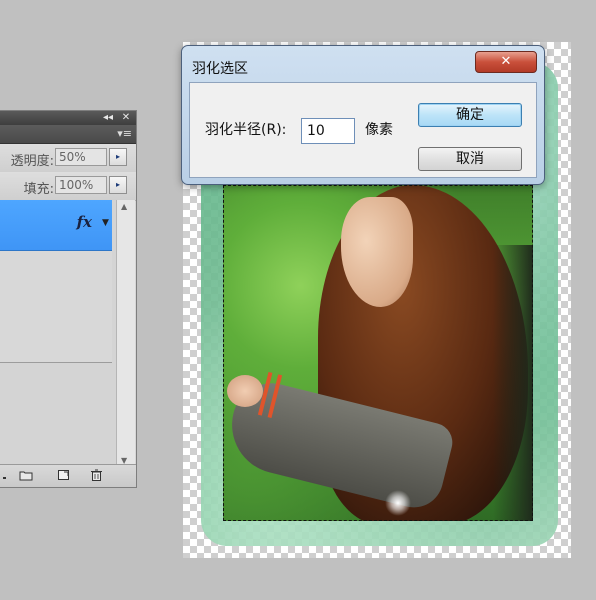  Describe the element at coordinates (84, 222) in the screenshot. I see `fx-icon: fx` at that location.